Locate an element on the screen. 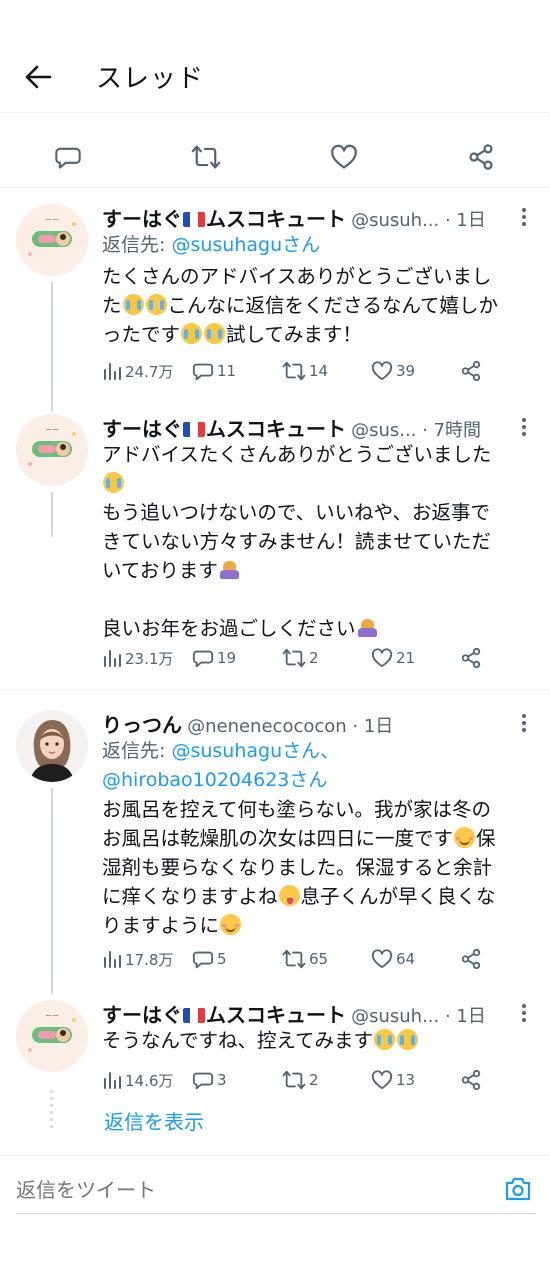  share-action-button is located at coordinates (481, 157).